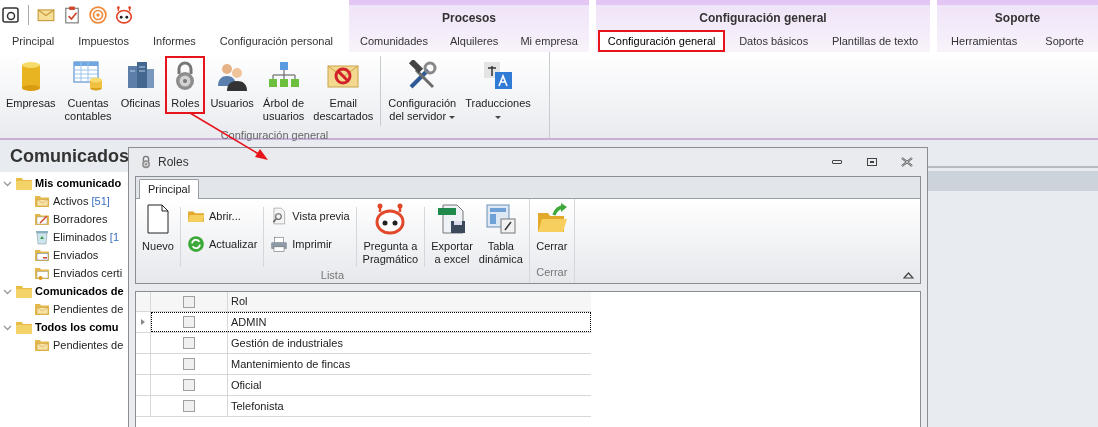 This screenshot has height=427, width=1098. Describe the element at coordinates (42, 237) in the screenshot. I see `recycle-bin-icon` at that location.